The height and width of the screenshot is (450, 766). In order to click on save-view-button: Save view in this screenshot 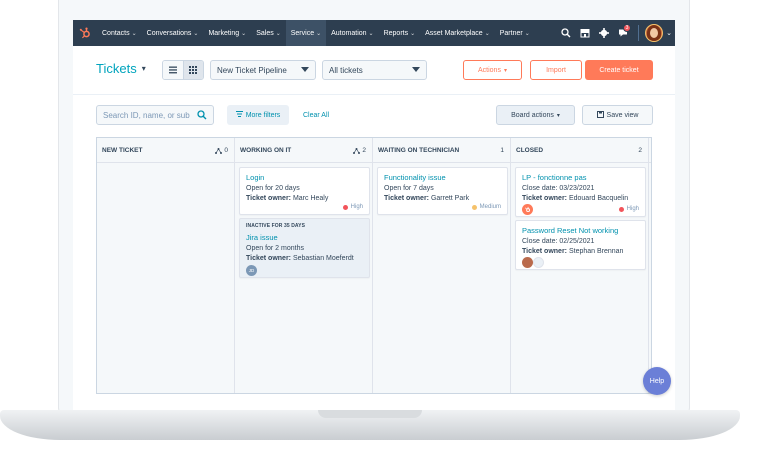, I will do `click(617, 115)`.